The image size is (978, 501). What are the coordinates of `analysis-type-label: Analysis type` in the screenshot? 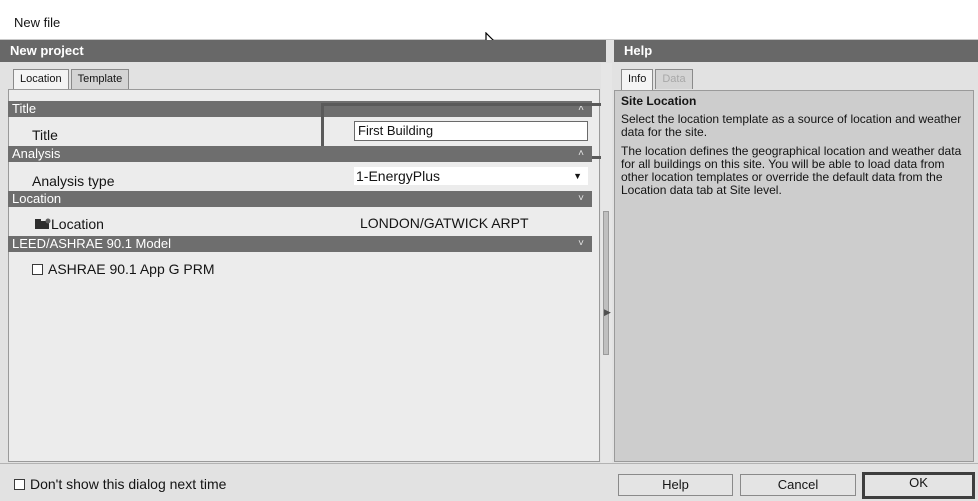 It's located at (73, 181).